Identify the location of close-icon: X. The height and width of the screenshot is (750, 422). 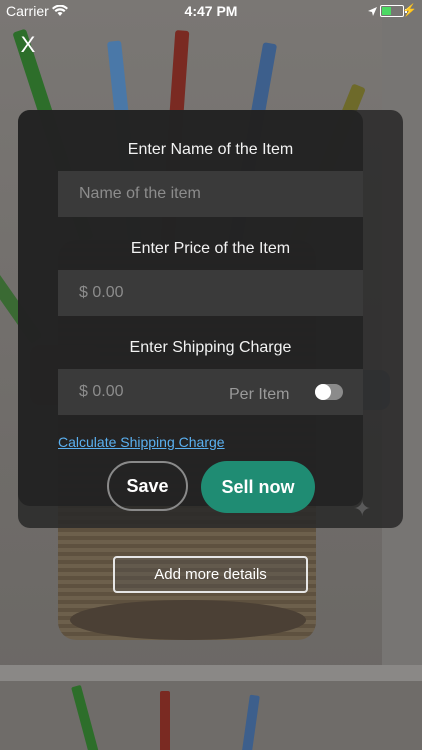
(28, 45).